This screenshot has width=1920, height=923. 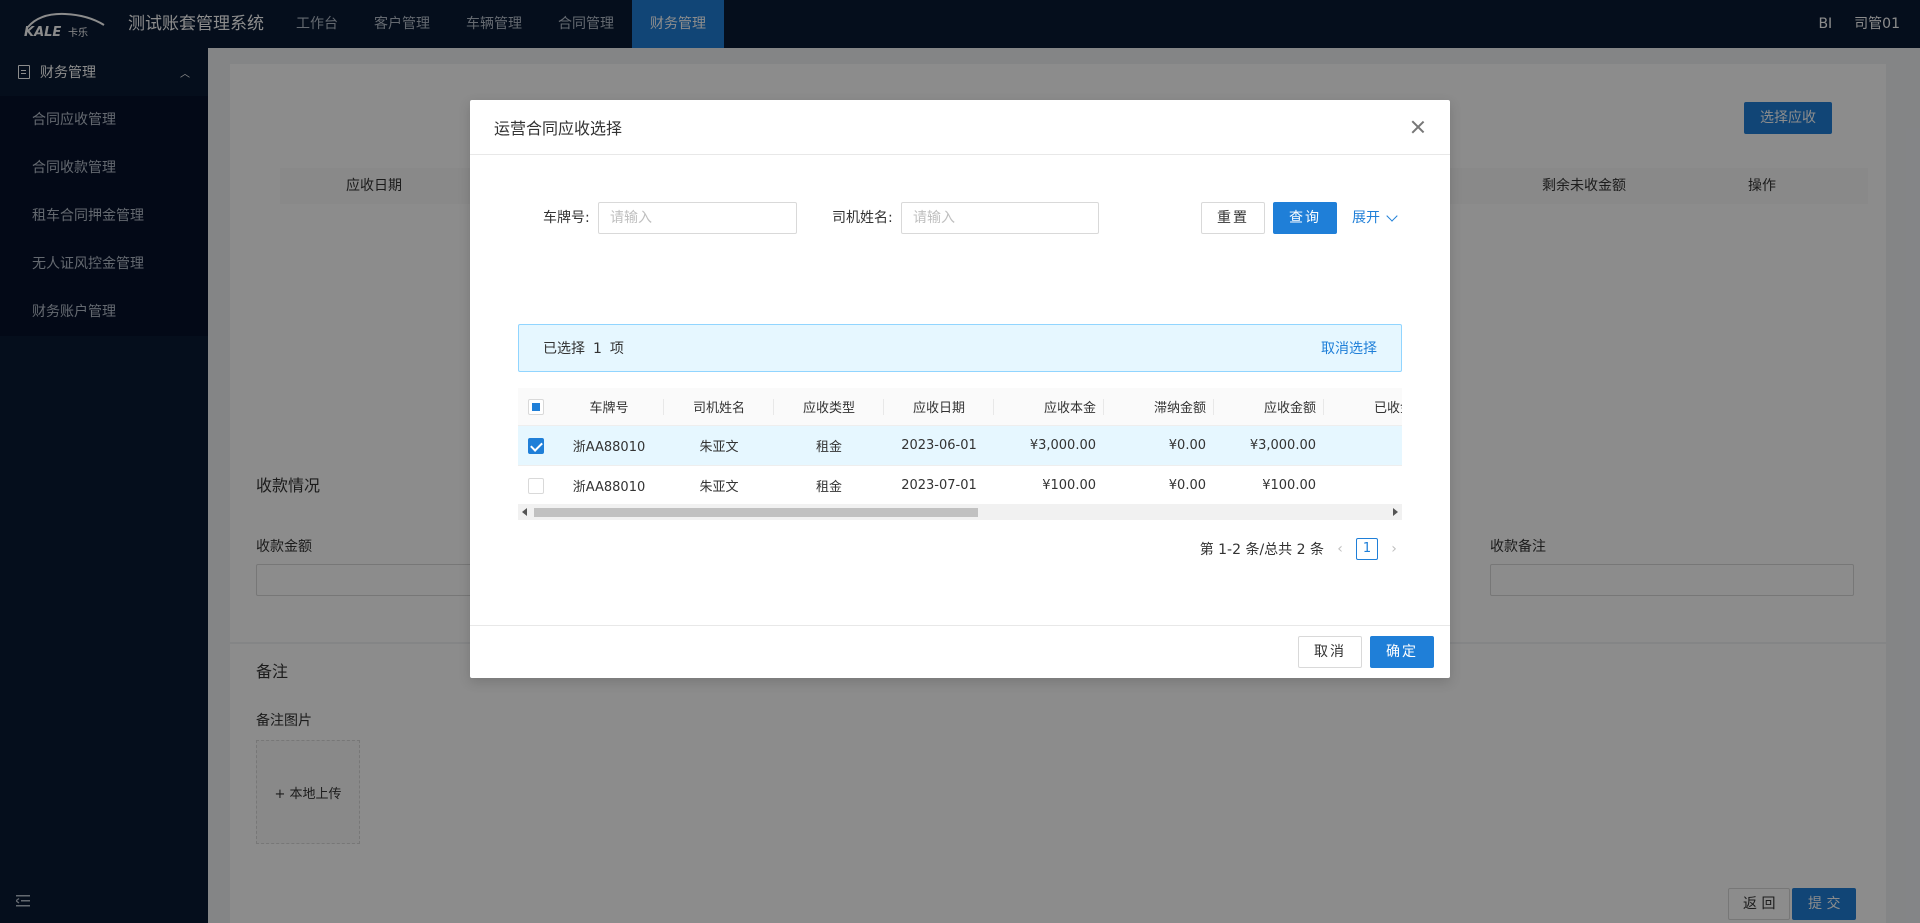 What do you see at coordinates (960, 651) in the screenshot?
I see `modal-footer: 取消 确定` at bounding box center [960, 651].